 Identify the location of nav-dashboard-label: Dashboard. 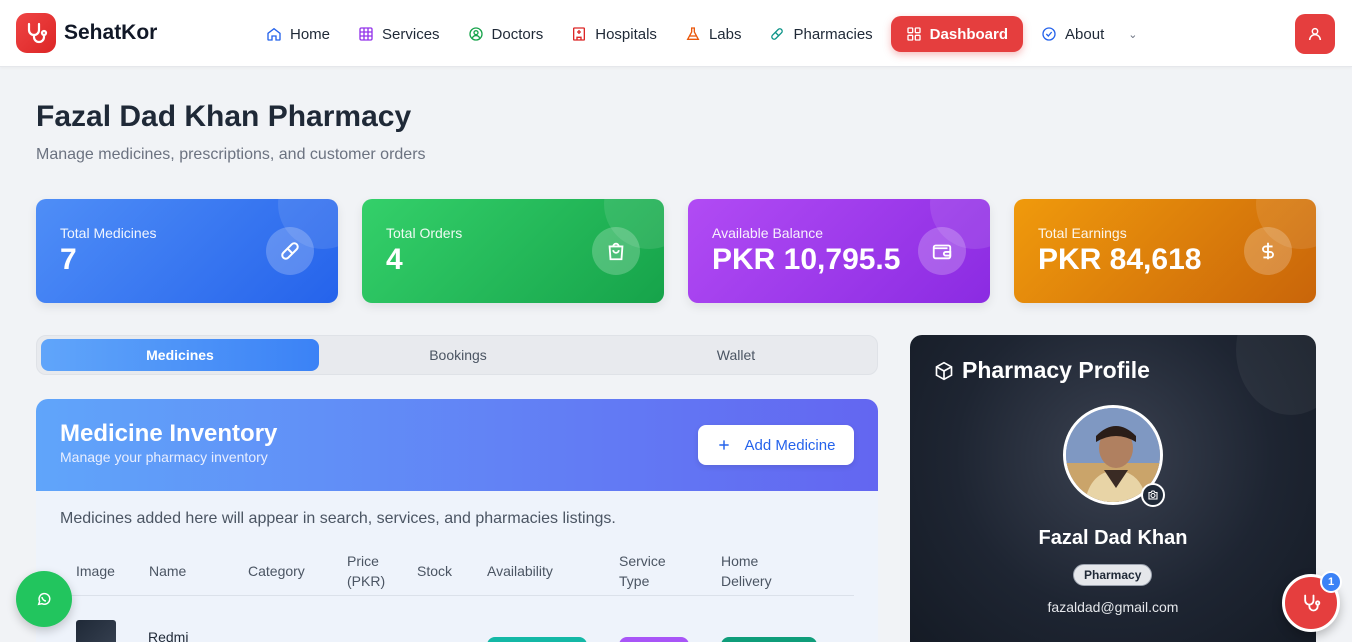
(969, 34).